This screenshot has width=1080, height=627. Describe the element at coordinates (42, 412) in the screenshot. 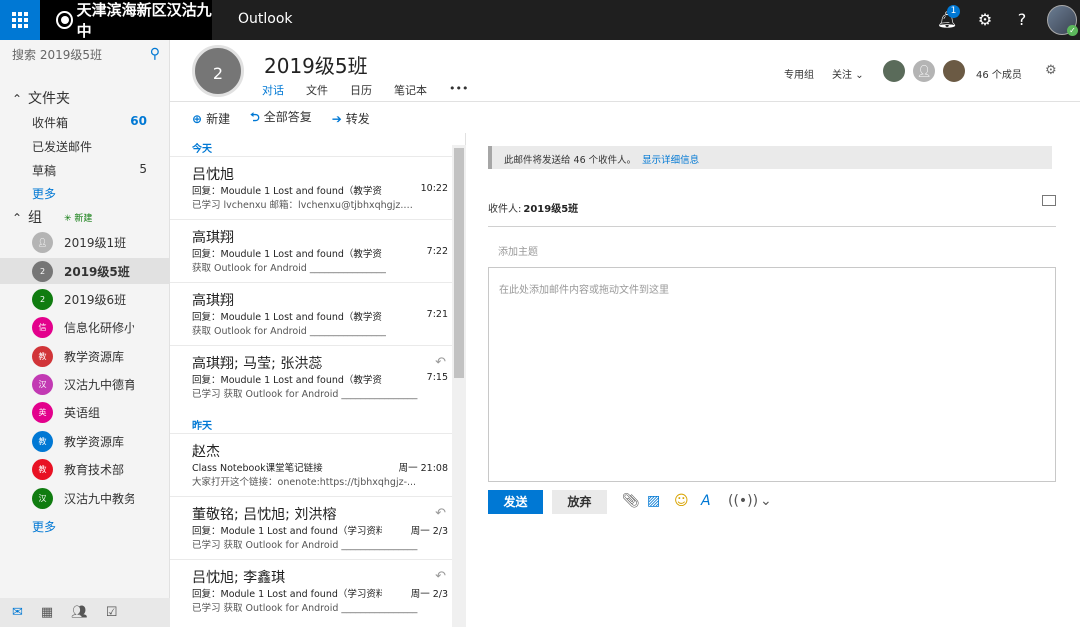

I see `group-avatar: 英` at that location.